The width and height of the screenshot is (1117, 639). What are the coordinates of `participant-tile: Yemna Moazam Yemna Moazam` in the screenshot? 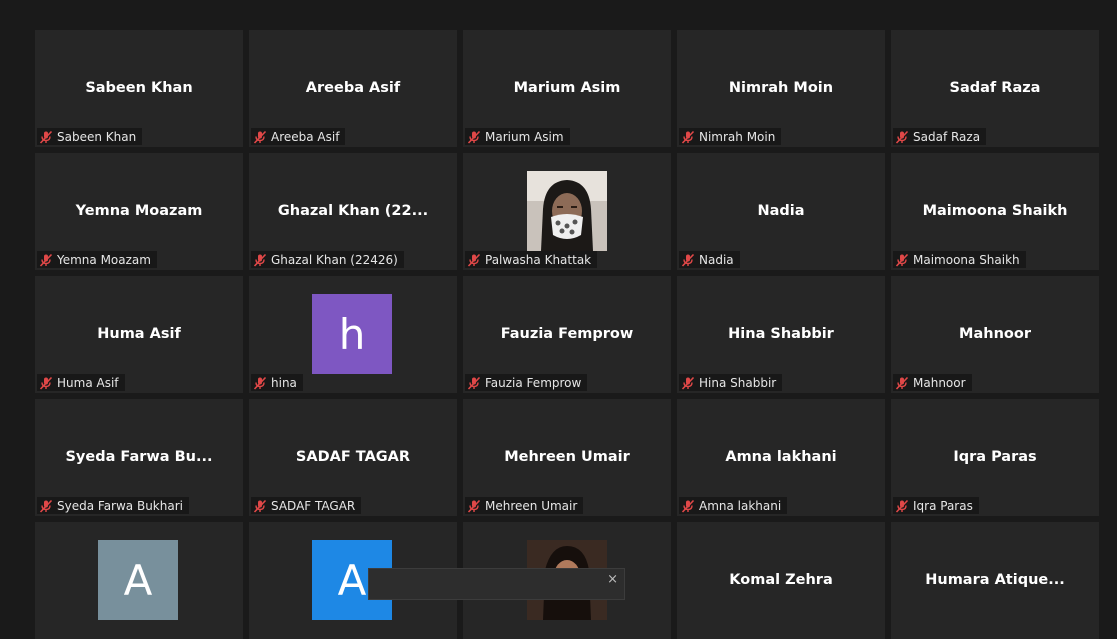 It's located at (139, 211).